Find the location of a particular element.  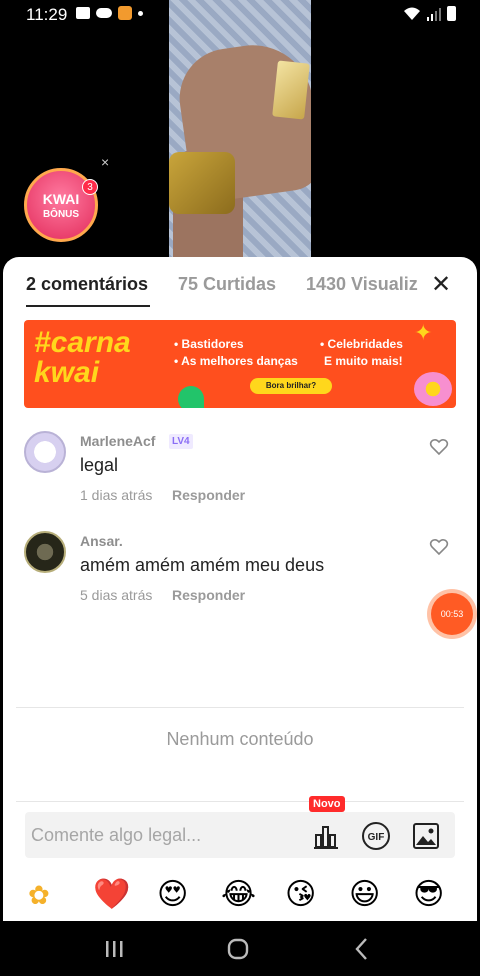

app-notification-icon is located at coordinates (125, 13).